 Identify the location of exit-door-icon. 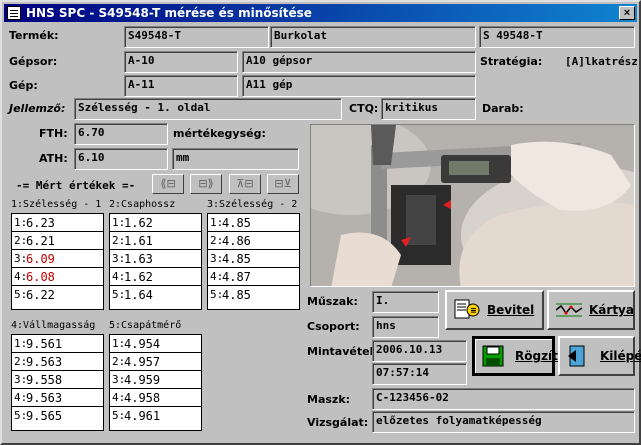
(580, 356).